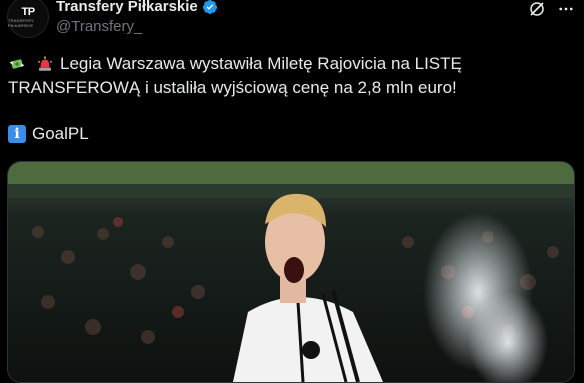 The height and width of the screenshot is (383, 584). I want to click on avatar-logo-subtext: TRANSFERY PIŁKARSKIE, so click(21, 22).